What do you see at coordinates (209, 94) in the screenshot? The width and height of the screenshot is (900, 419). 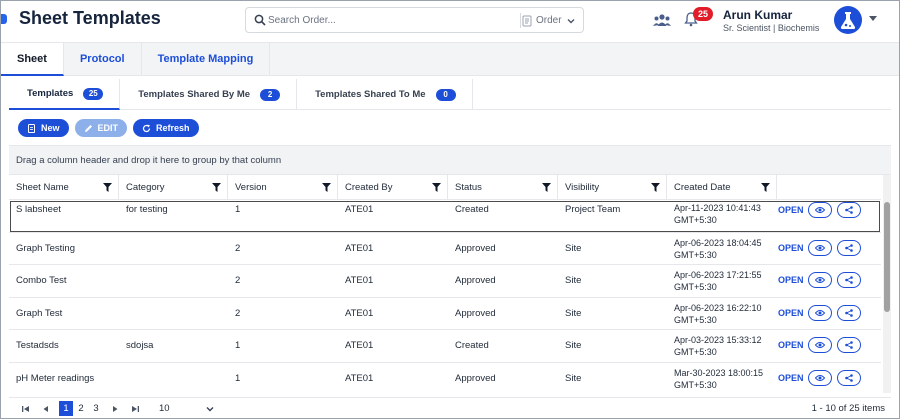 I see `subtab-shared-by-me: Templates Shared By Me 2` at bounding box center [209, 94].